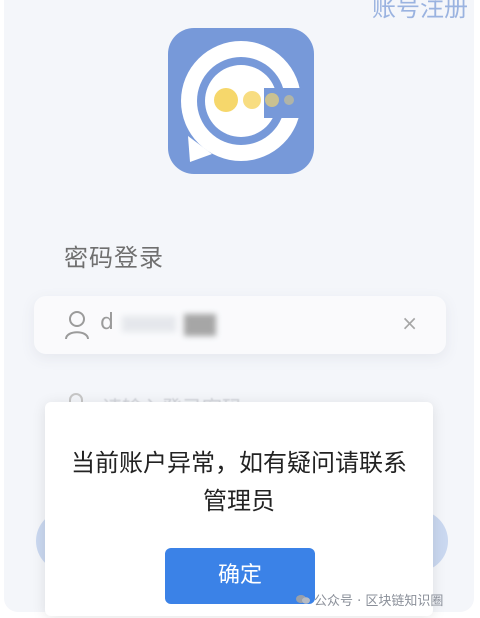  What do you see at coordinates (379, 601) in the screenshot?
I see `watermark-text: 公众号 · 区块链知识圈` at bounding box center [379, 601].